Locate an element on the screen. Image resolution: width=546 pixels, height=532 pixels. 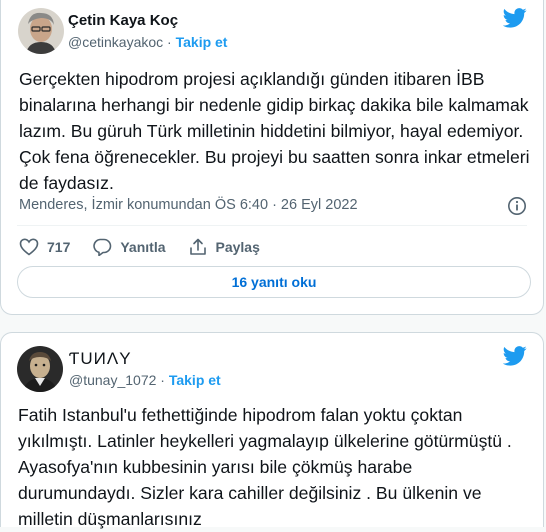
share-label: Paylaş is located at coordinates (237, 247).